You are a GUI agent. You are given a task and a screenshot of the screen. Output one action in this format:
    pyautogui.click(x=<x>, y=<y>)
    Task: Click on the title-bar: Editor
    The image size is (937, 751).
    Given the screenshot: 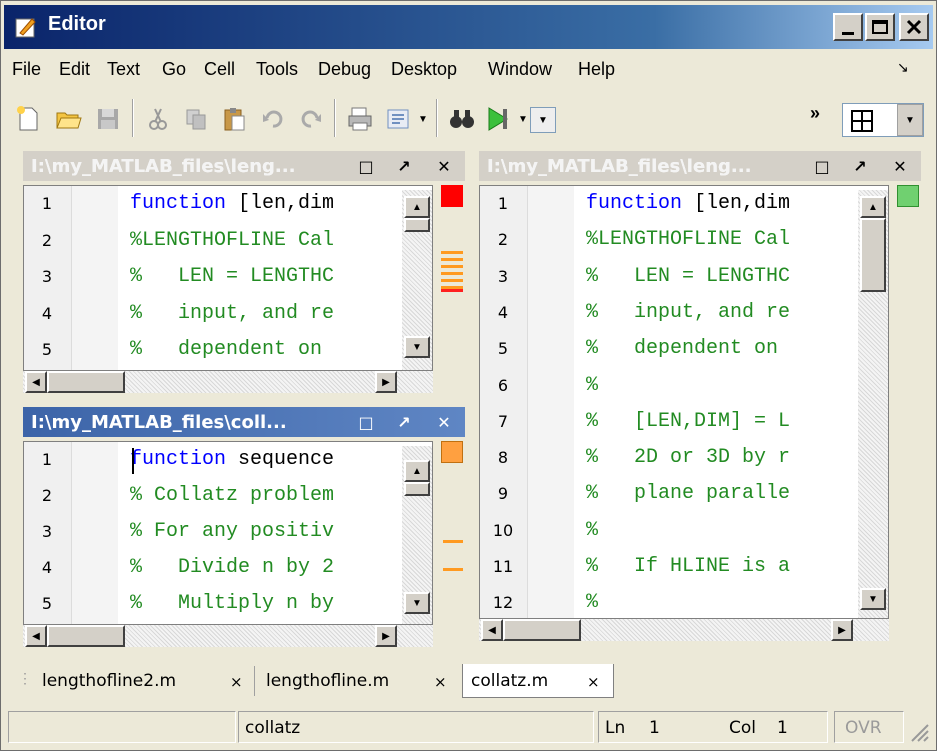 What is the action you would take?
    pyautogui.click(x=468, y=27)
    